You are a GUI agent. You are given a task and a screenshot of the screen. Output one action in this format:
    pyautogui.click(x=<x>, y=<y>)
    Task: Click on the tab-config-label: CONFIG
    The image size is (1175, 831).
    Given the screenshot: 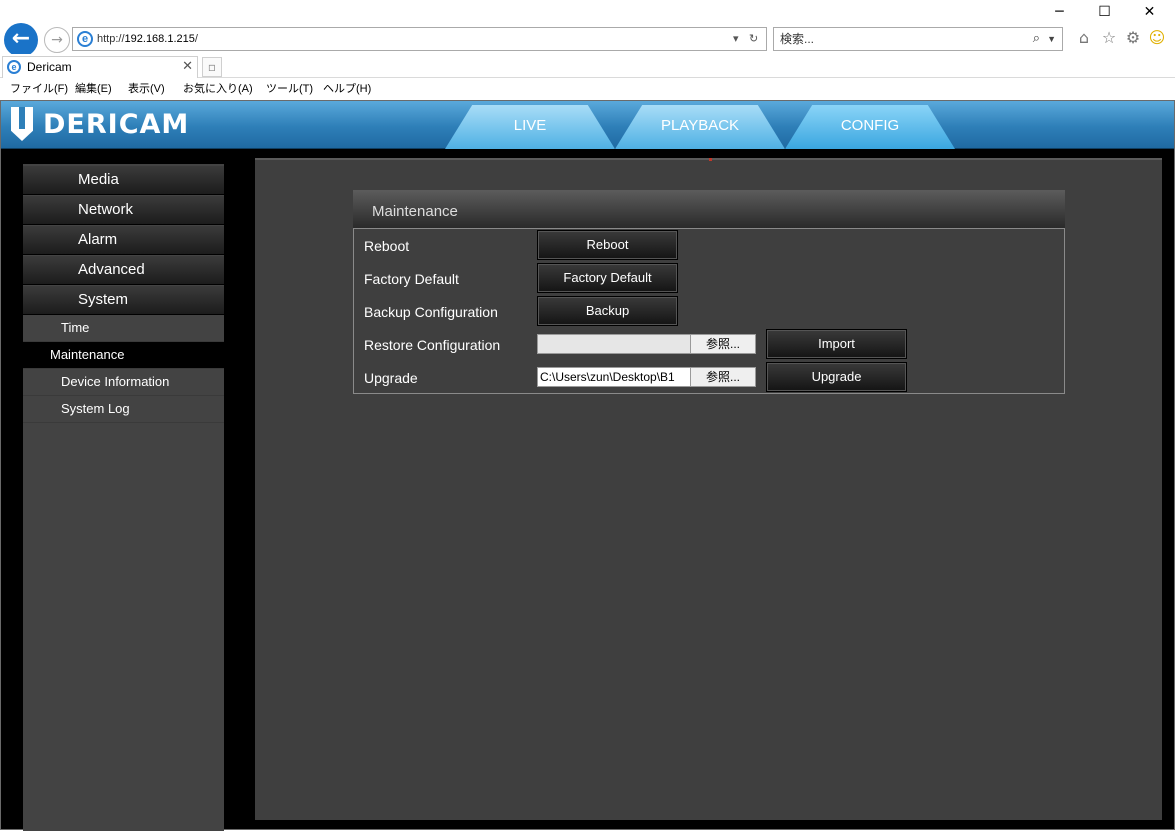 What is the action you would take?
    pyautogui.click(x=870, y=125)
    